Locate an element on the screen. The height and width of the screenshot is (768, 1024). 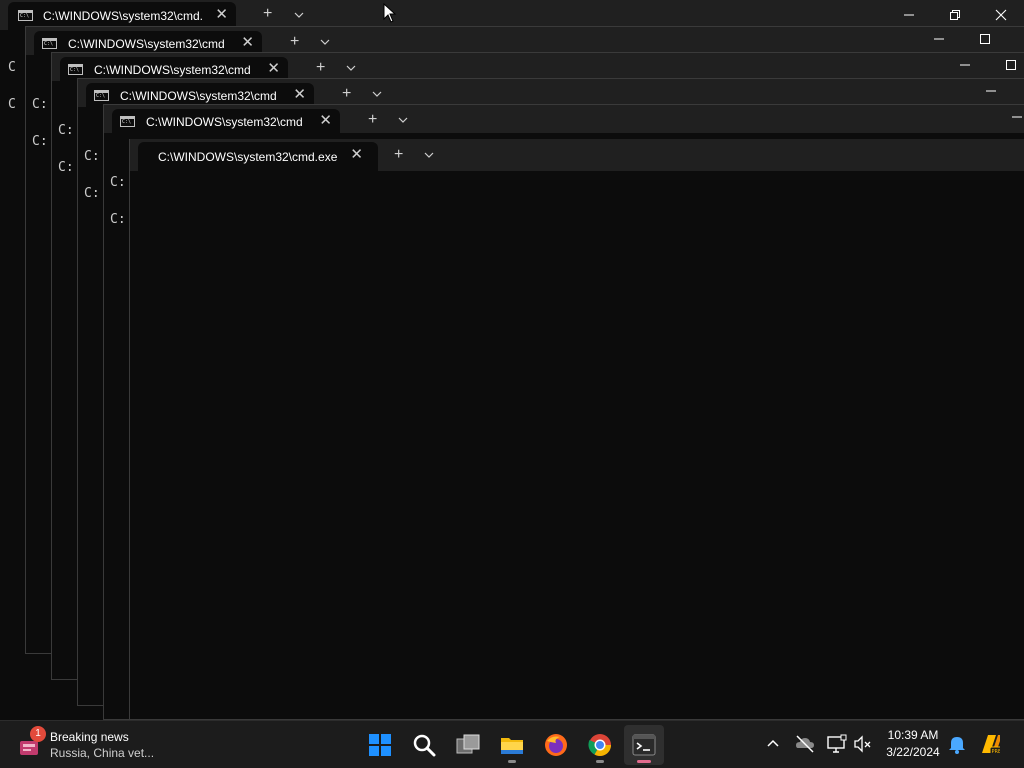
search-icon is located at coordinates (424, 745).